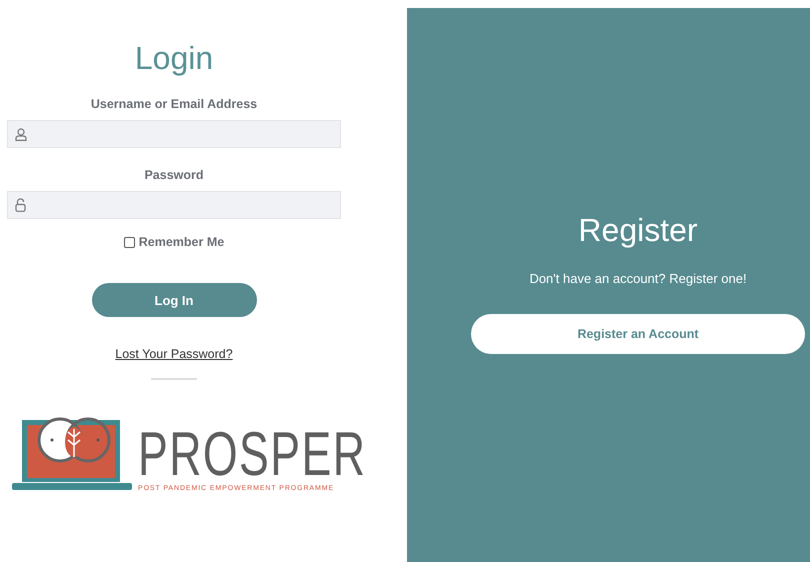 Image resolution: width=810 pixels, height=562 pixels. Describe the element at coordinates (638, 278) in the screenshot. I see `register-text: Don't have an account? Register one!` at that location.